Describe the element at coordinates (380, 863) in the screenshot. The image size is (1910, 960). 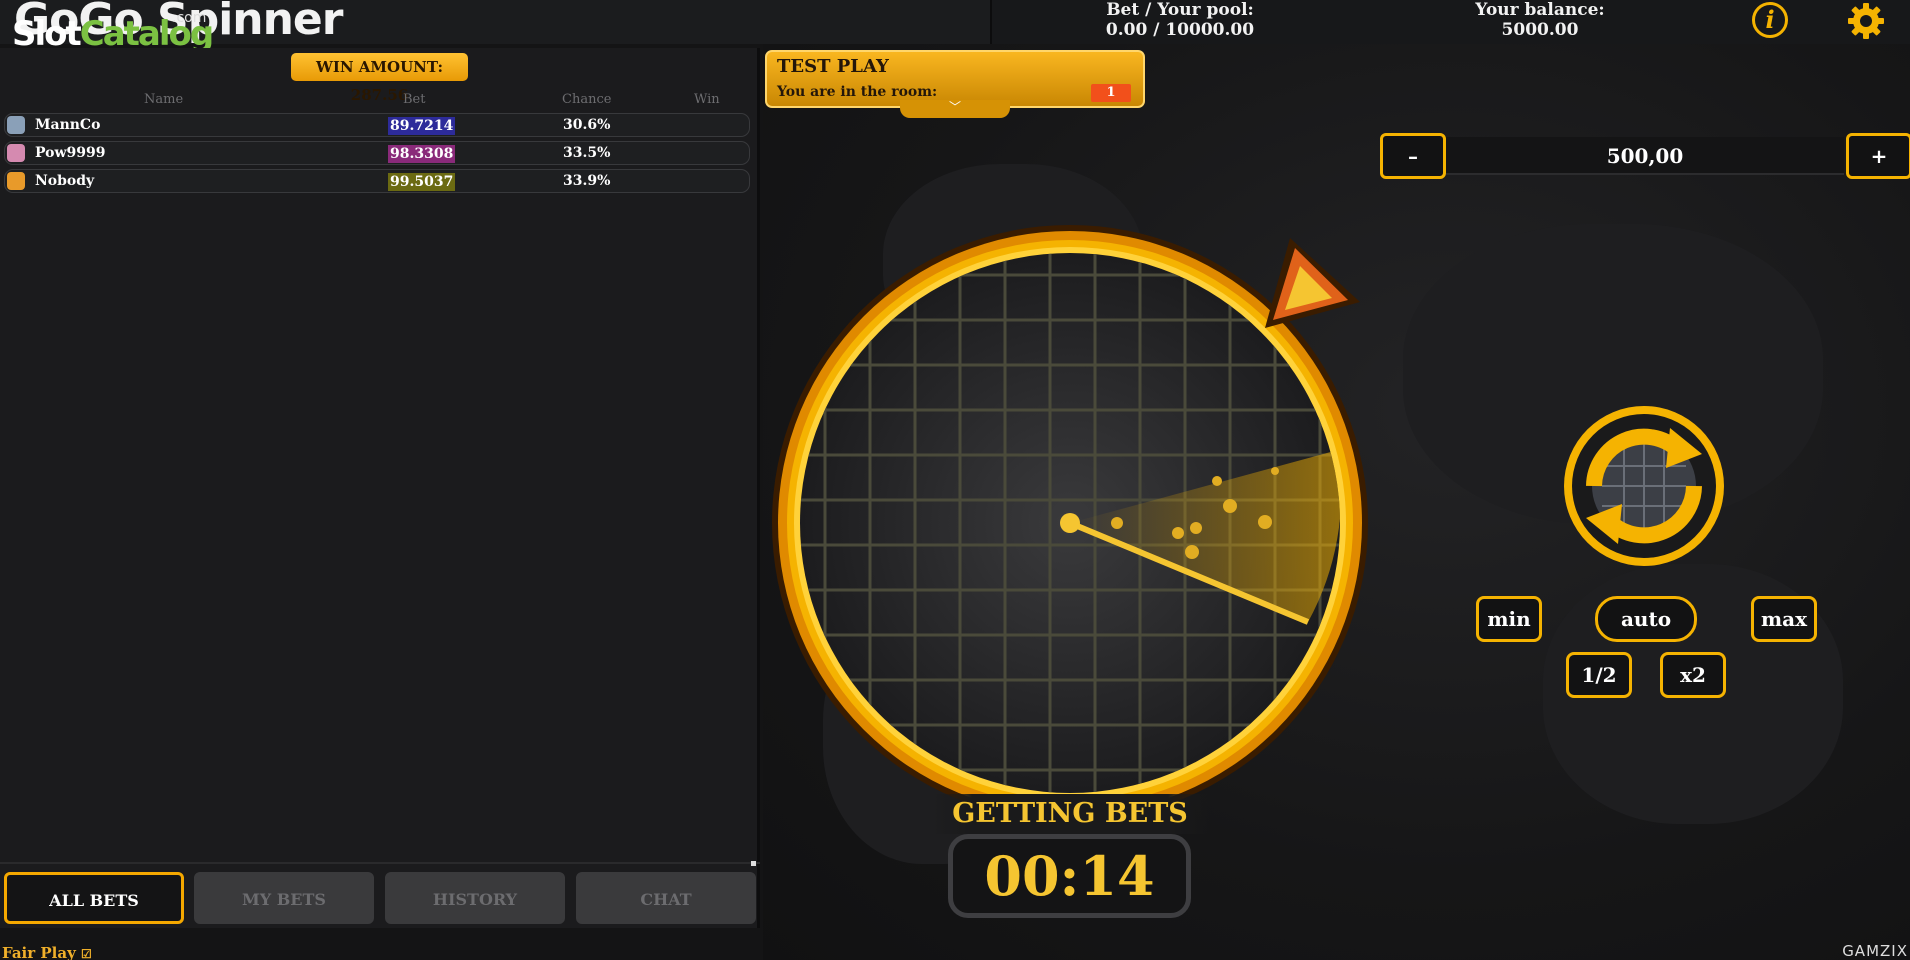
I see `tabs-divider` at that location.